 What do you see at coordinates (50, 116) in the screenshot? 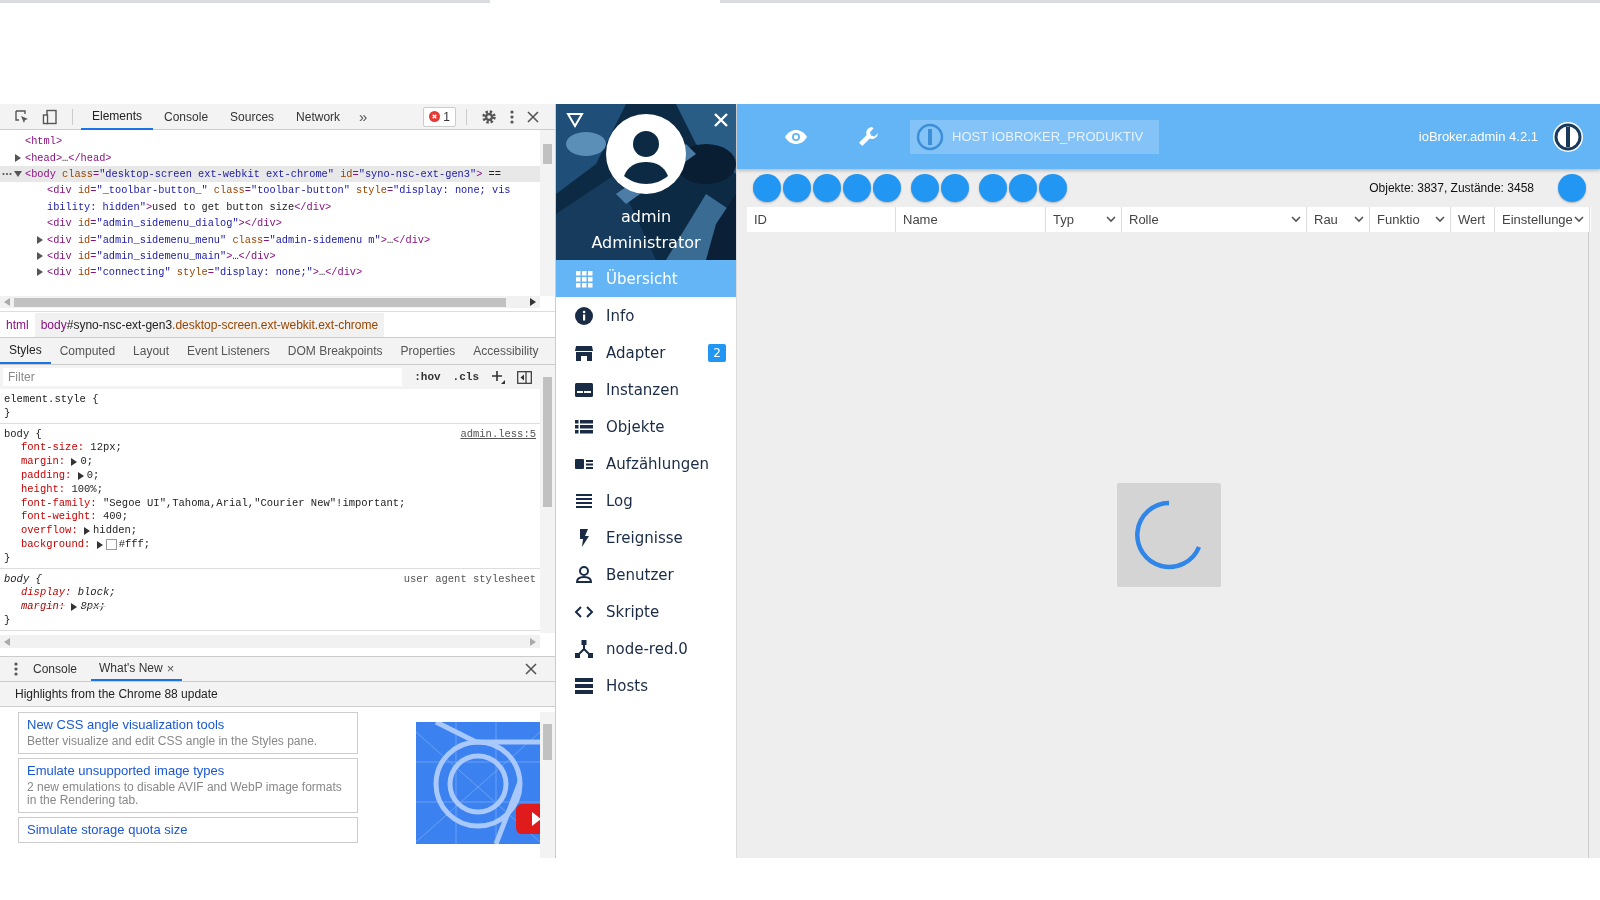
I see `device-toolbar-icon` at bounding box center [50, 116].